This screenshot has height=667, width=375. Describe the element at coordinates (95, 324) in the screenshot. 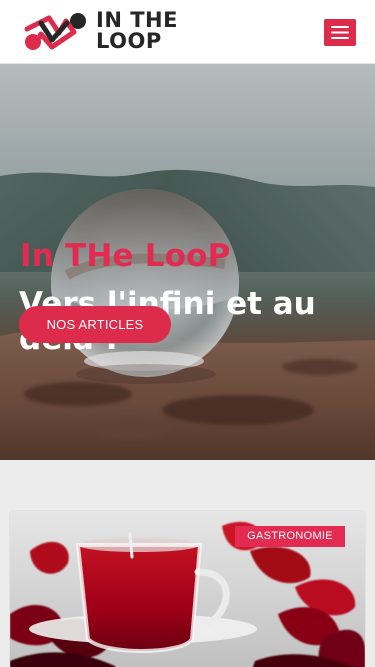

I see `nos-articles-button: NOS ARTICLES` at that location.